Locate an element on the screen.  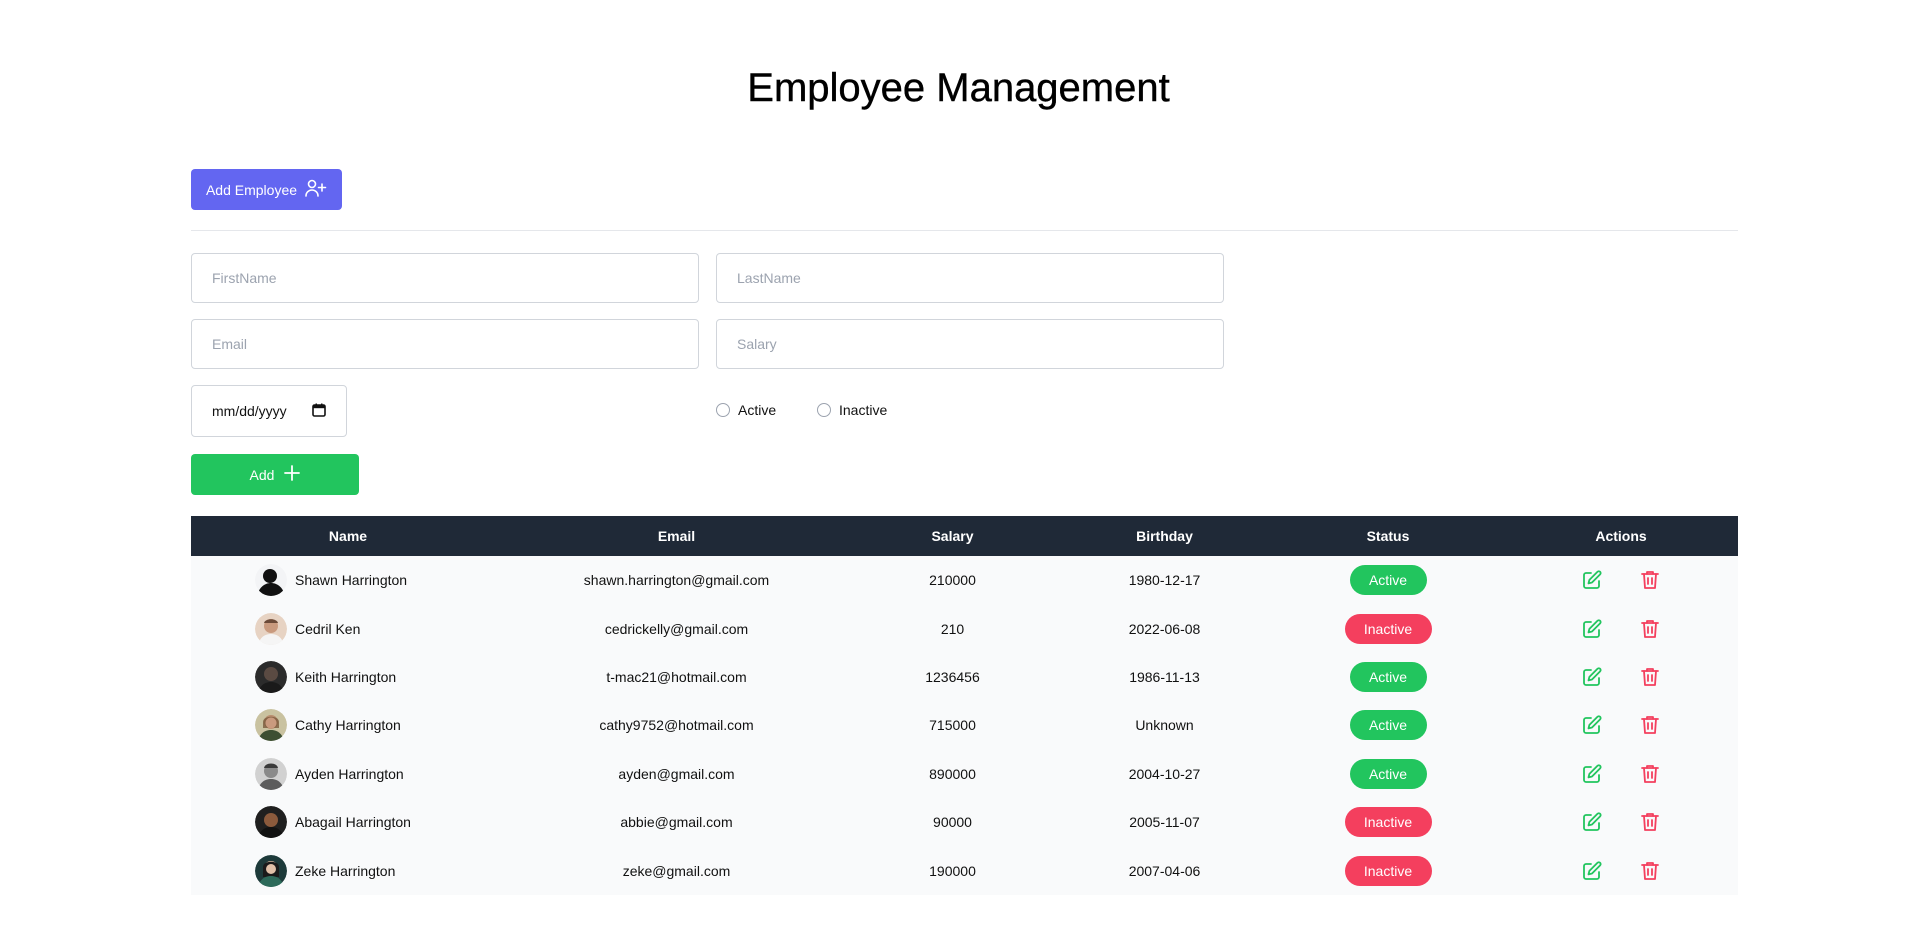
add-employee-button: Add Employee is located at coordinates (266, 189).